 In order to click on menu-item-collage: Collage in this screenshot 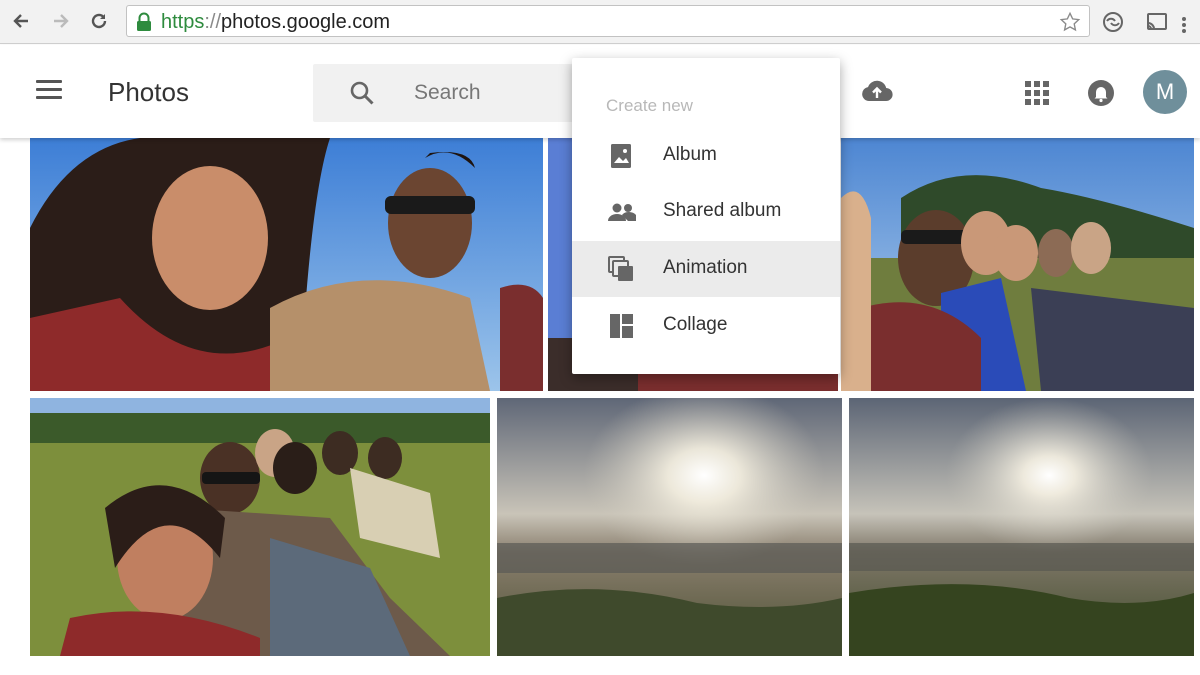, I will do `click(706, 326)`.